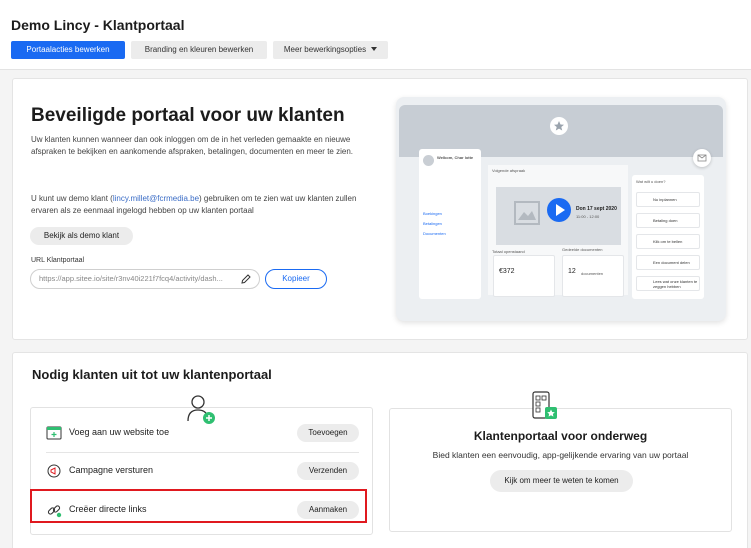 This screenshot has width=751, height=548. What do you see at coordinates (572, 271) in the screenshot?
I see `mockup-recent-value: 12` at bounding box center [572, 271].